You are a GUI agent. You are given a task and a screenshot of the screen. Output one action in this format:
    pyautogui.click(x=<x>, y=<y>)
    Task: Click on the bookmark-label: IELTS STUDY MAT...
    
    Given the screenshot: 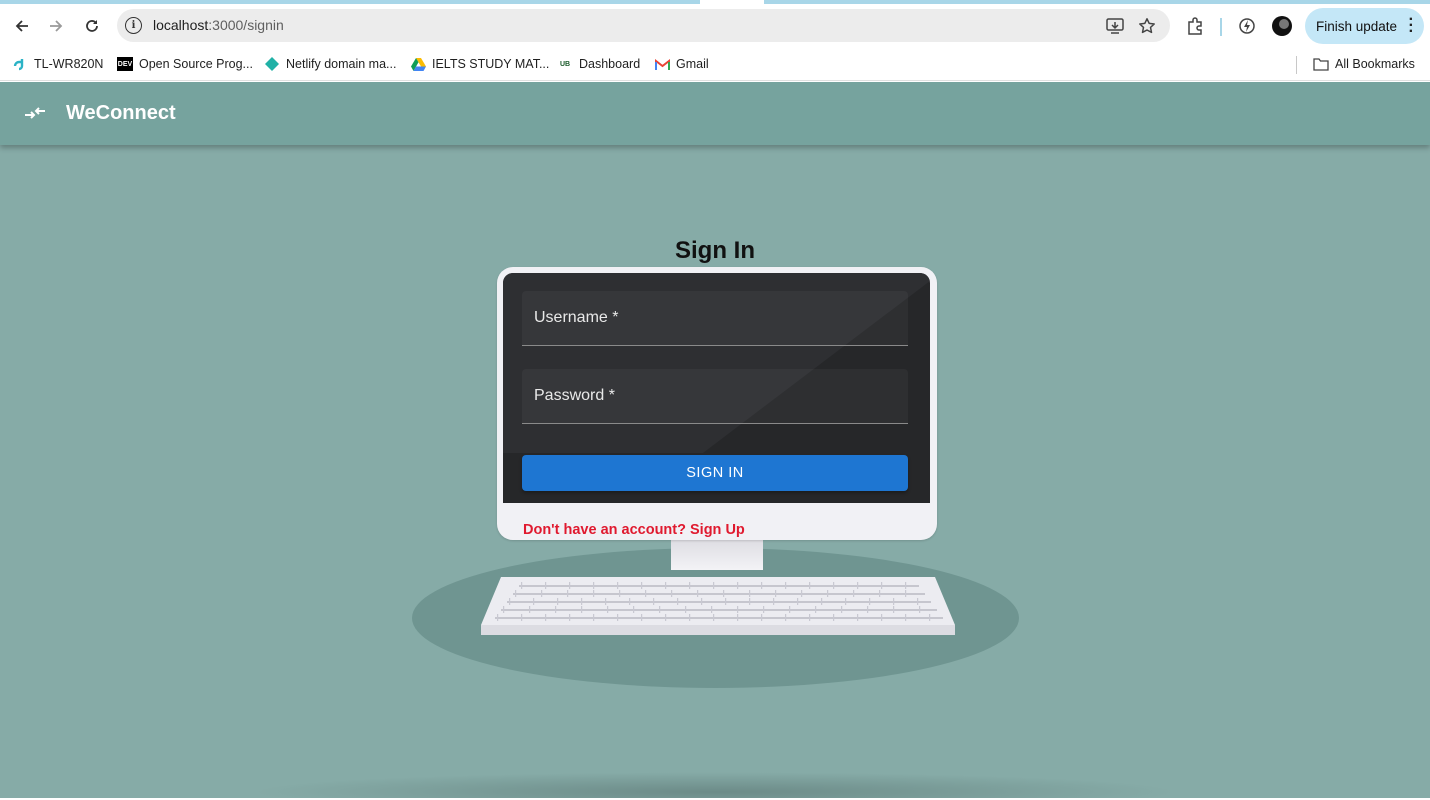 What is the action you would take?
    pyautogui.click(x=491, y=64)
    